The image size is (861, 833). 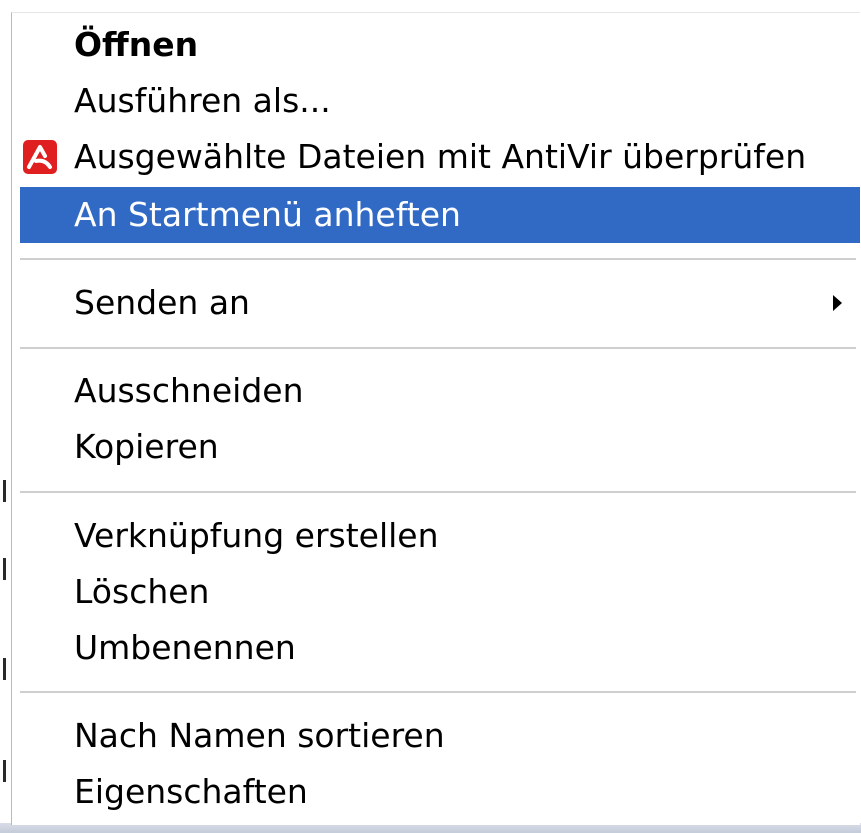 I want to click on antivir-icon, so click(x=40, y=157).